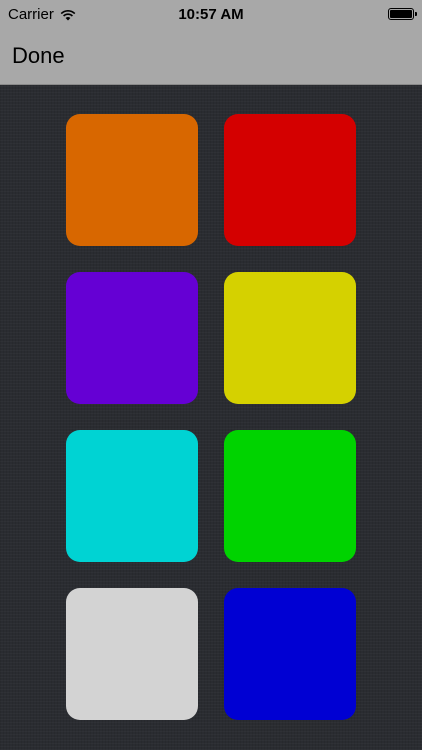 The width and height of the screenshot is (422, 750). Describe the element at coordinates (290, 654) in the screenshot. I see `swatch-blue` at that location.